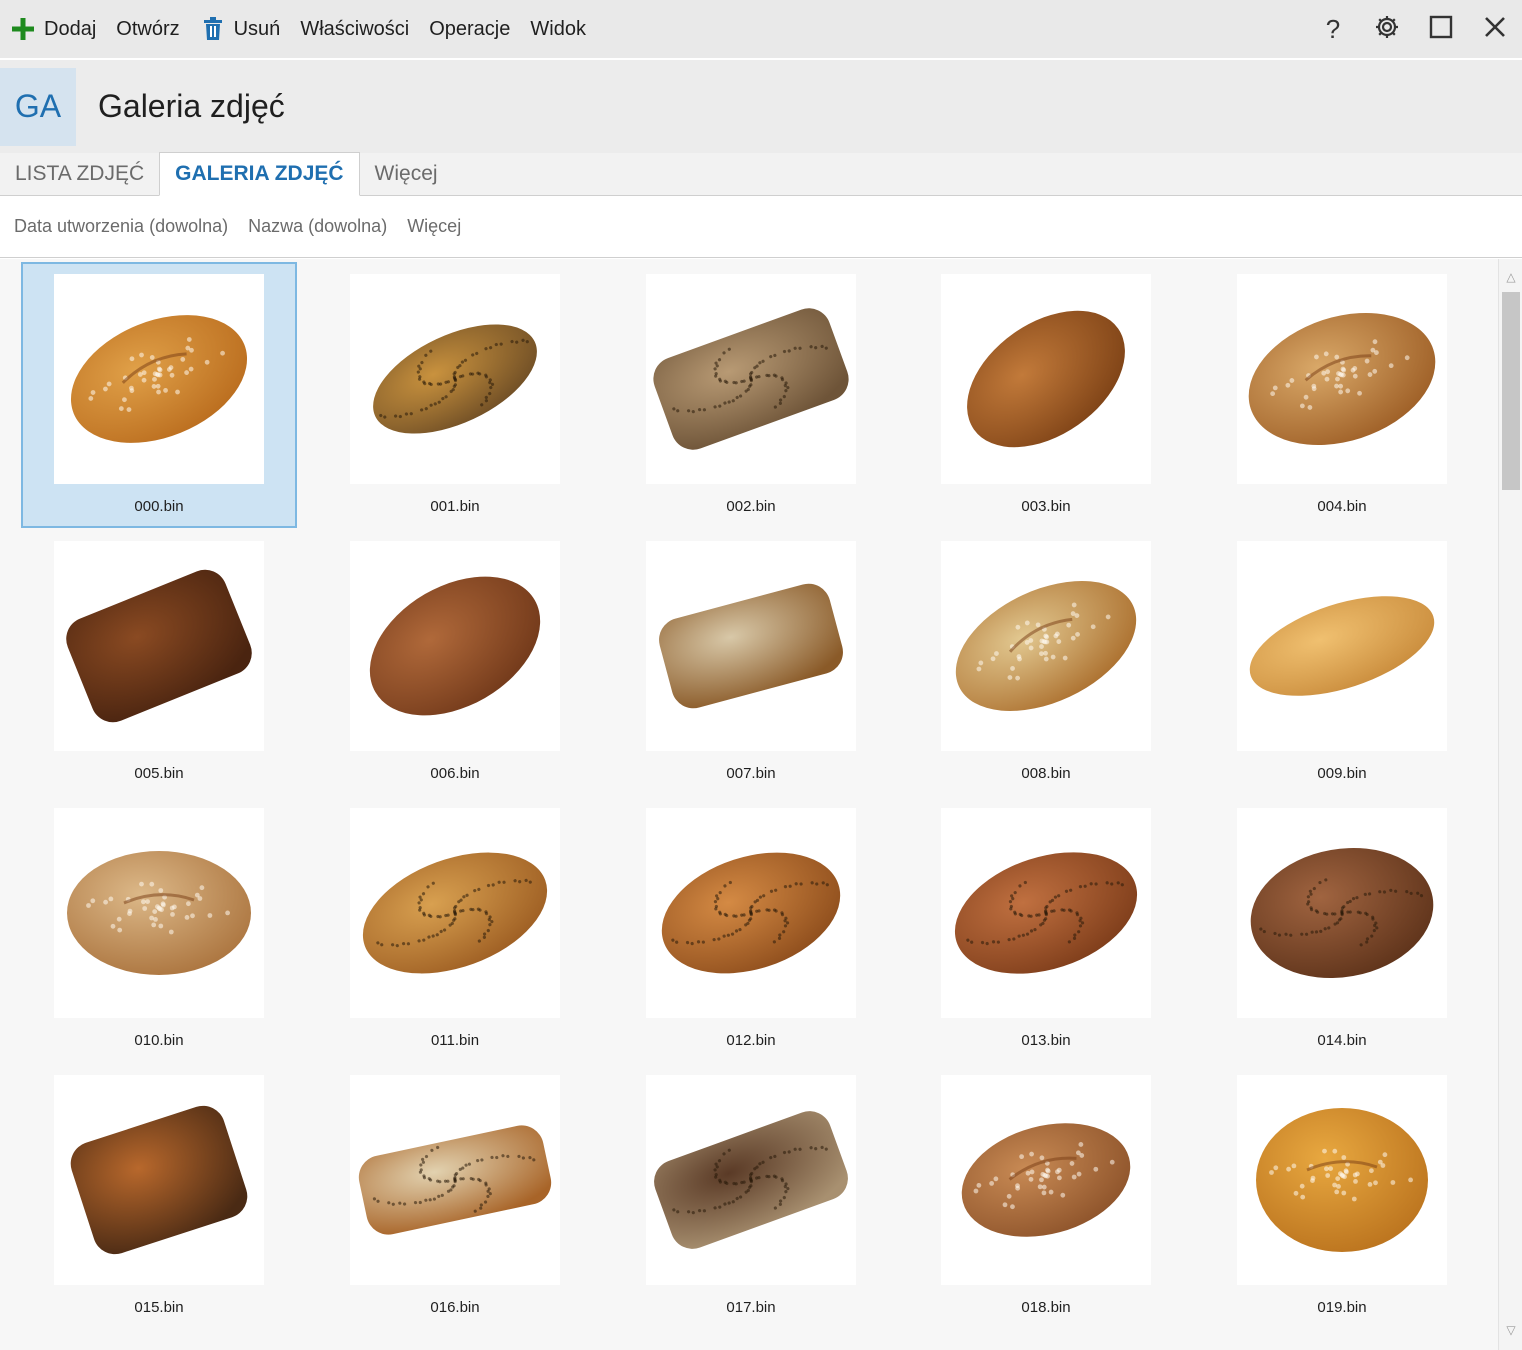  What do you see at coordinates (1342, 773) in the screenshot?
I see `photo-filename: 009.bin` at bounding box center [1342, 773].